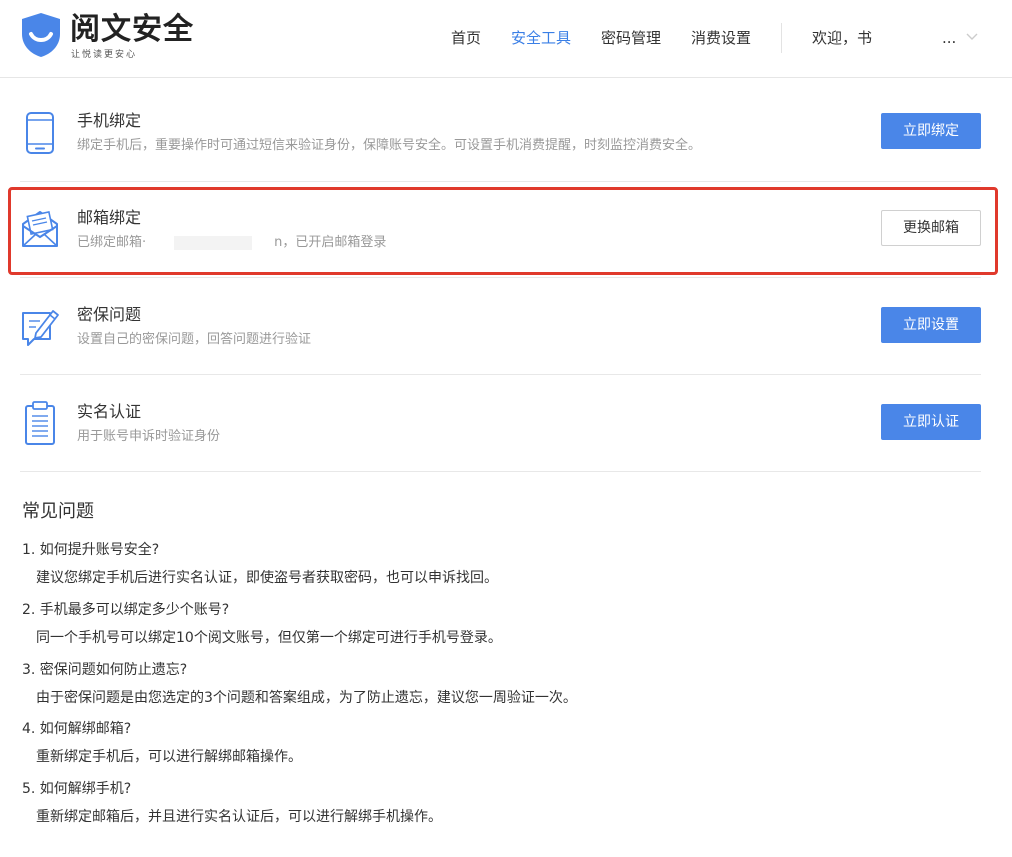 This screenshot has width=1012, height=857. Describe the element at coordinates (213, 242) in the screenshot. I see `masked-email` at that location.